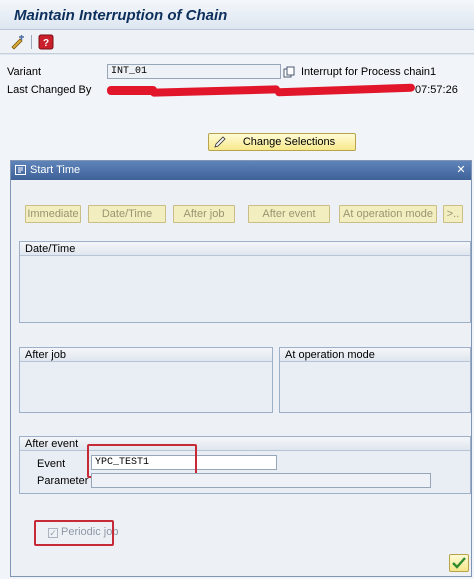 The width and height of the screenshot is (474, 579). I want to click on variant-label: Variant, so click(24, 72).